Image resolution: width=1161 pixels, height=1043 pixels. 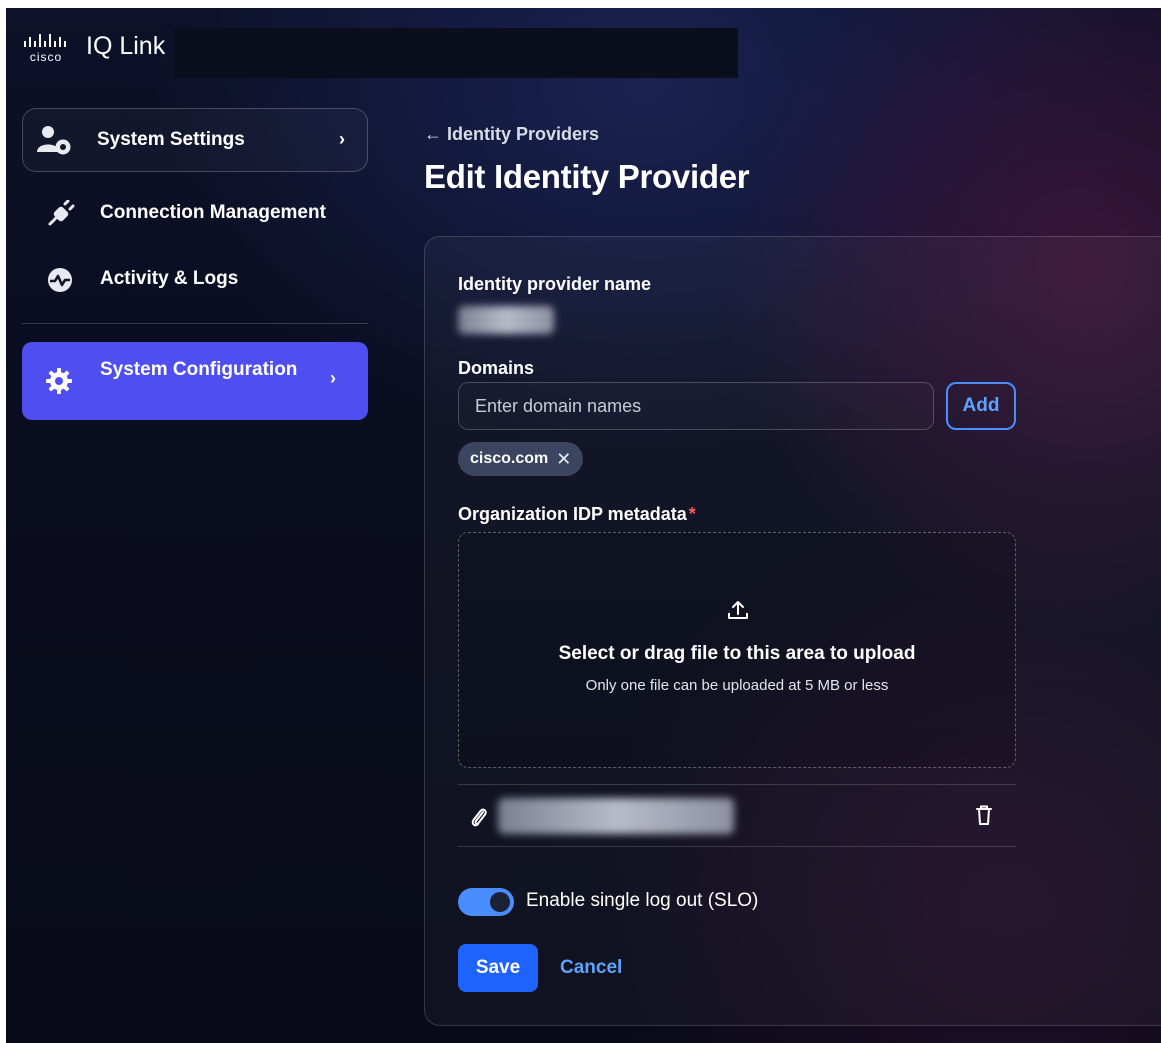 What do you see at coordinates (509, 458) in the screenshot?
I see `domain-chip-label: cisco.com` at bounding box center [509, 458].